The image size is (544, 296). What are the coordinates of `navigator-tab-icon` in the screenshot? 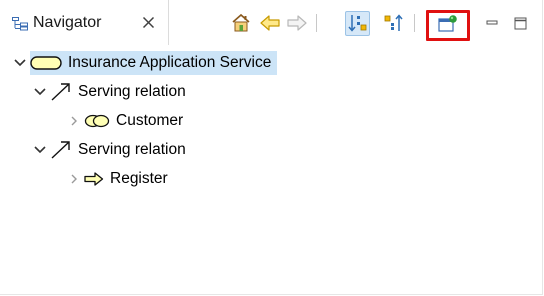 It's located at (20, 24).